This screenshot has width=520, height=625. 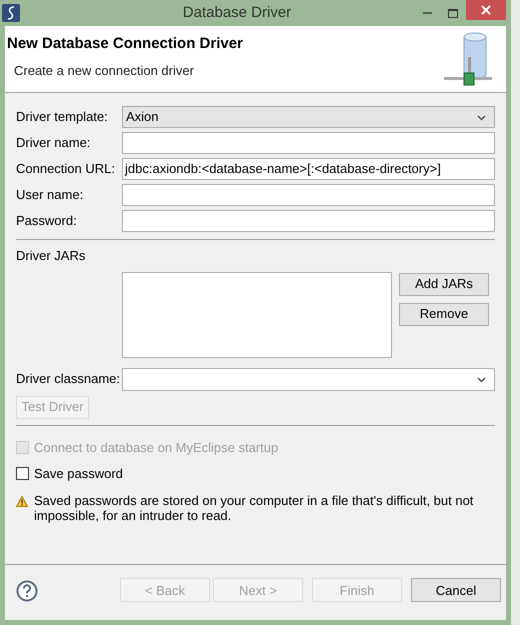 I want to click on page-subtitle: Create a new connection driver, so click(x=104, y=71).